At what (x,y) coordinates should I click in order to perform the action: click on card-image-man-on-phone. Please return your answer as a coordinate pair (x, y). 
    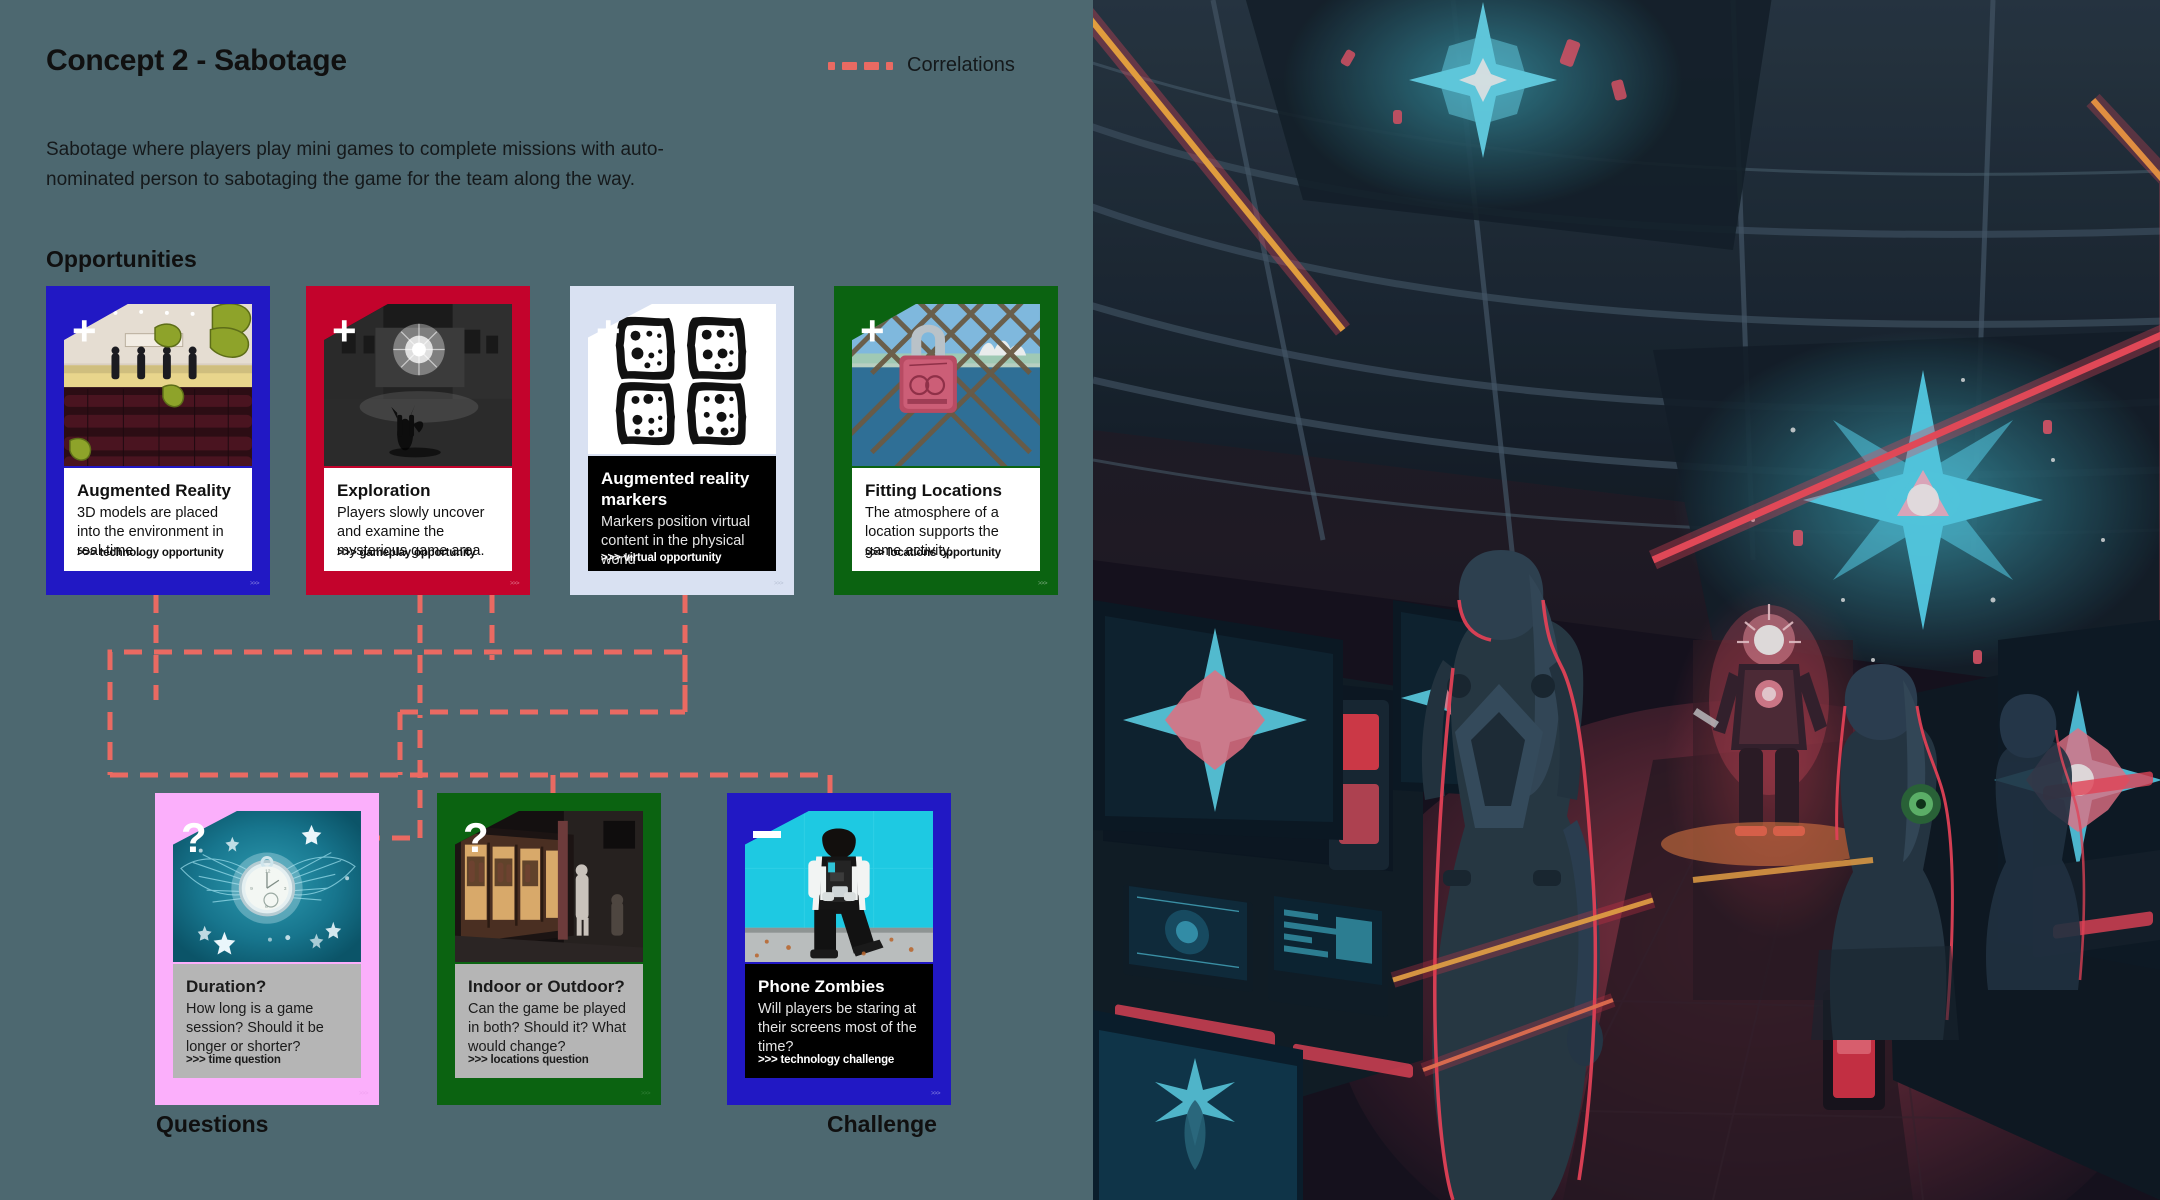
    Looking at the image, I should click on (839, 887).